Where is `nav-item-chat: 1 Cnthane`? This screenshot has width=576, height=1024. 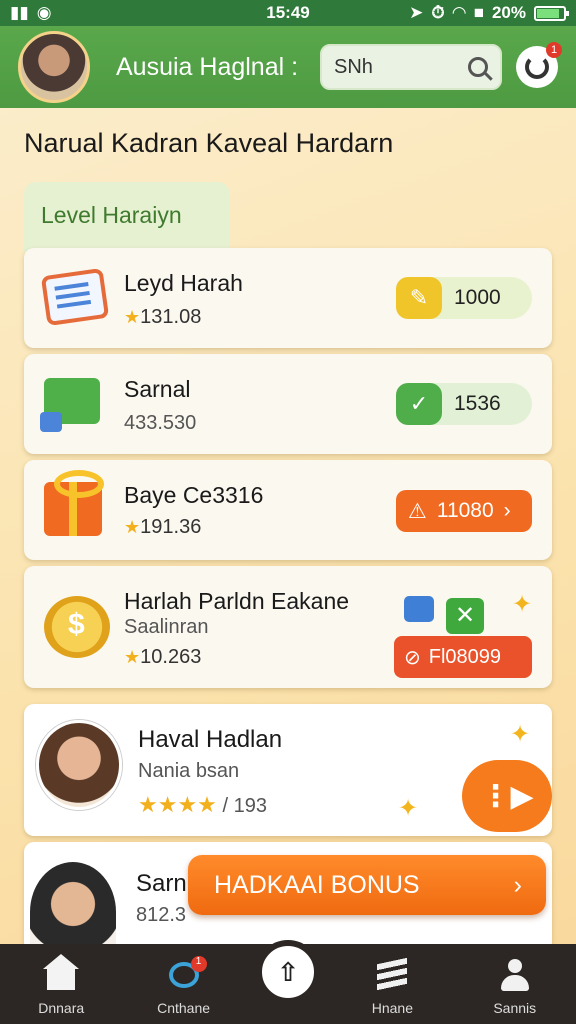
nav-item-chat: 1 Cnthane is located at coordinates (184, 986).